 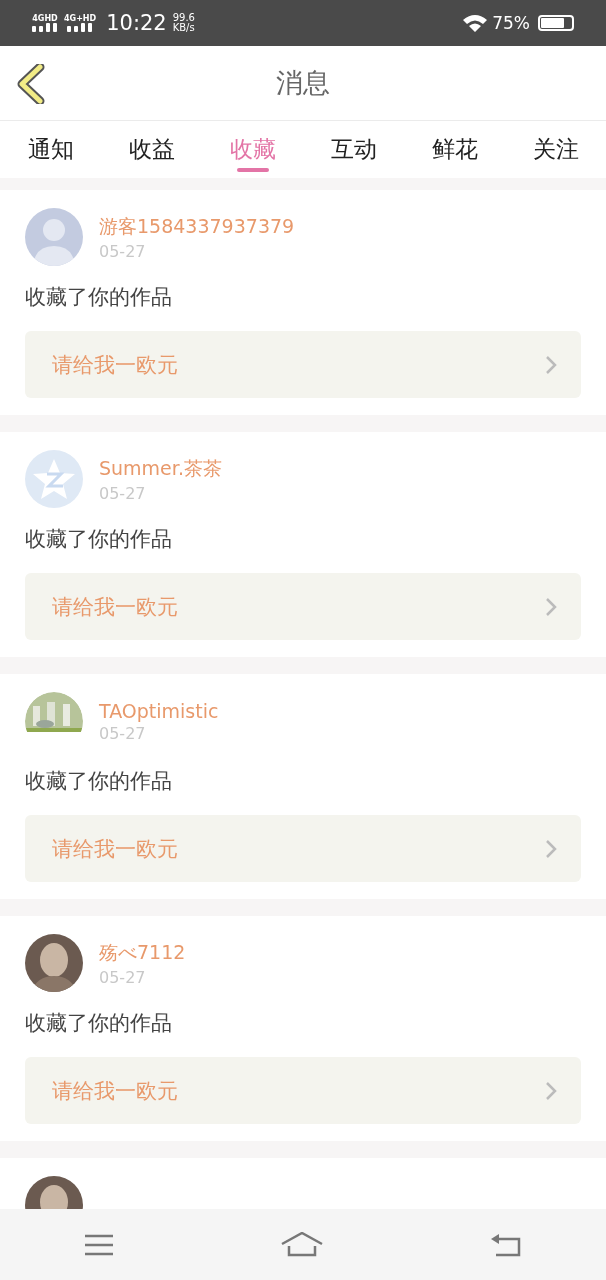 What do you see at coordinates (45, 18) in the screenshot?
I see `network-label: 4GHD` at bounding box center [45, 18].